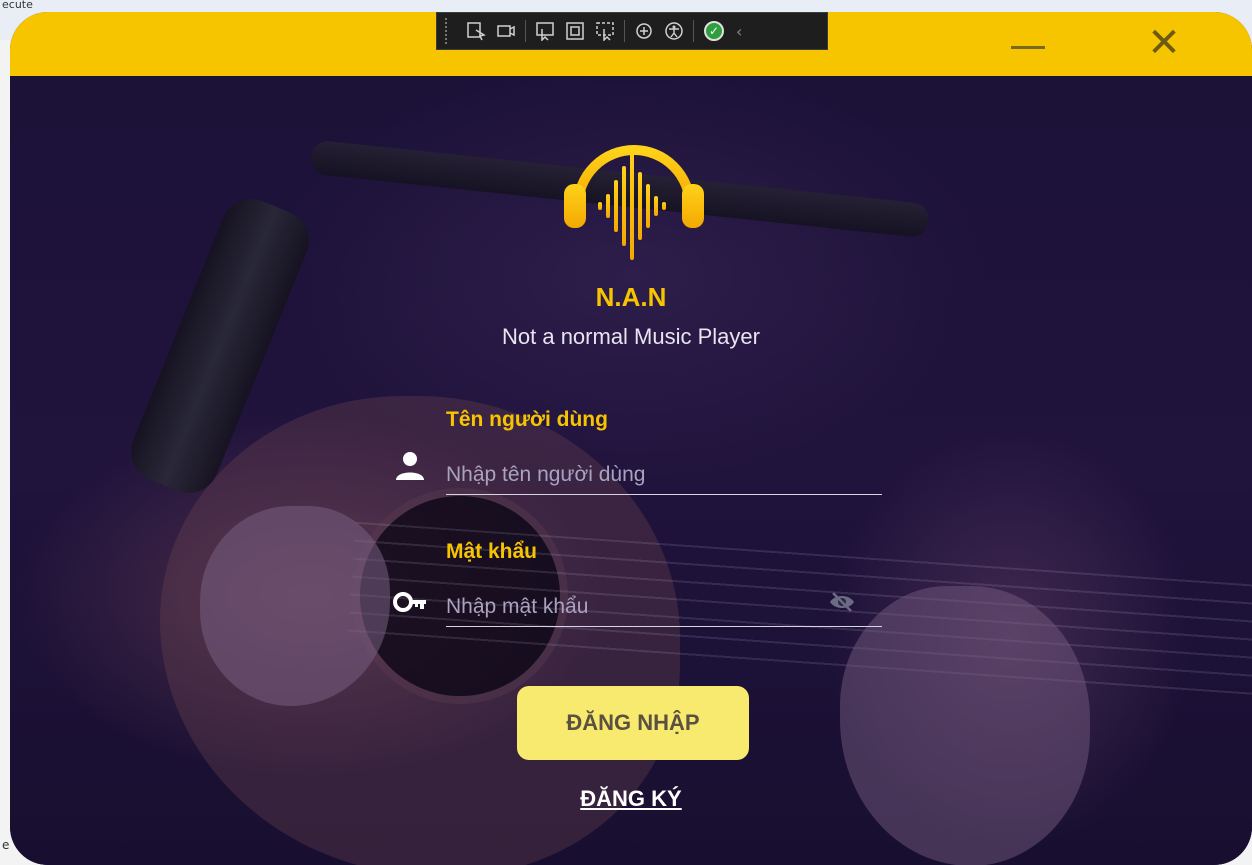  What do you see at coordinates (631, 336) in the screenshot?
I see `app-tagline: Not a normal Music Player` at bounding box center [631, 336].